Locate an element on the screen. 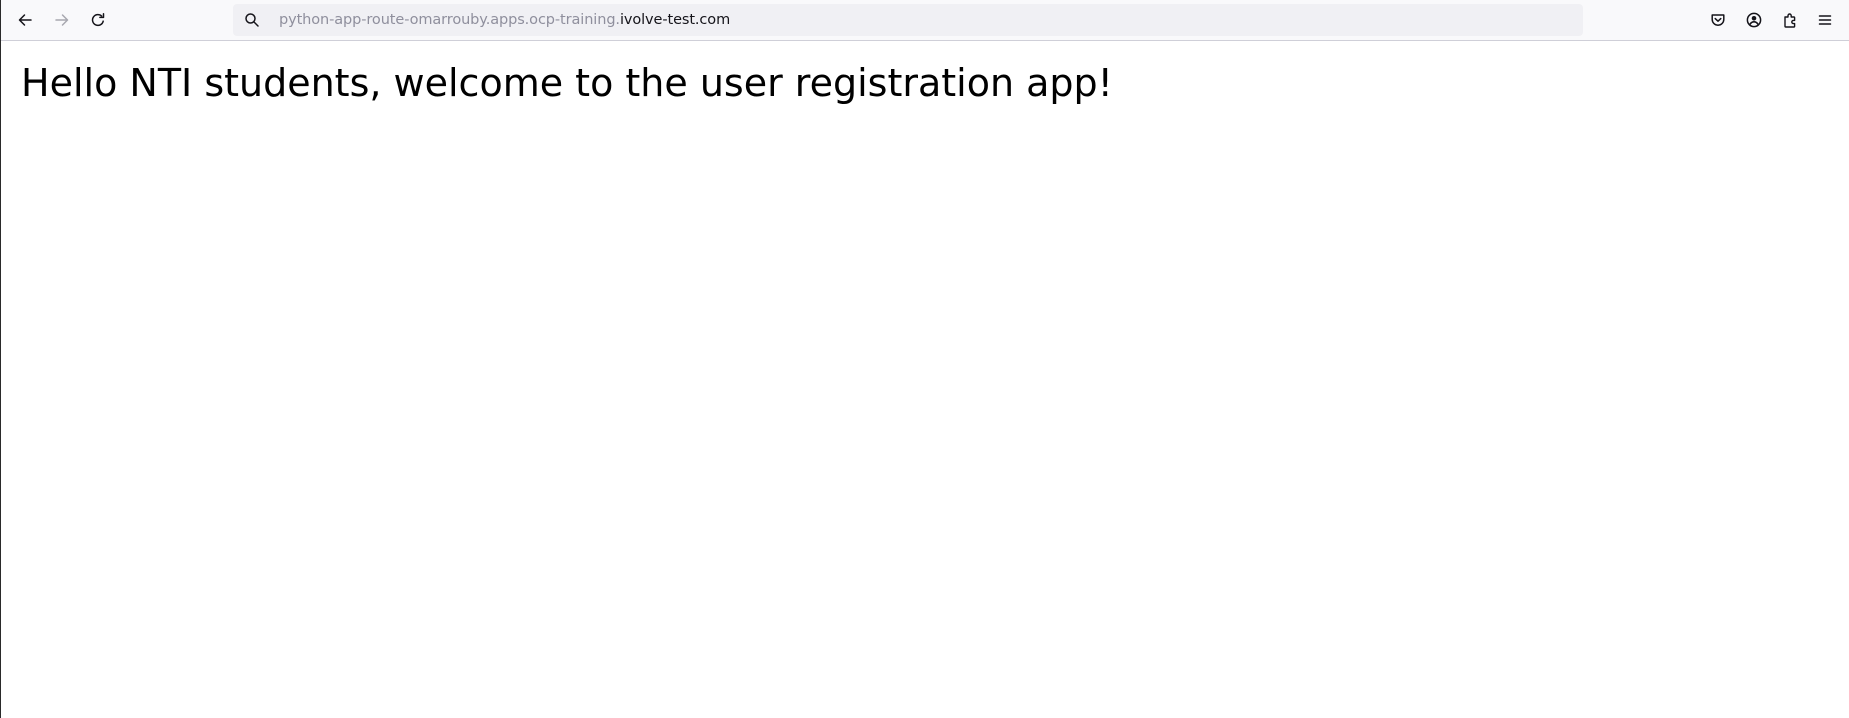  extensions-button is located at coordinates (1790, 20).